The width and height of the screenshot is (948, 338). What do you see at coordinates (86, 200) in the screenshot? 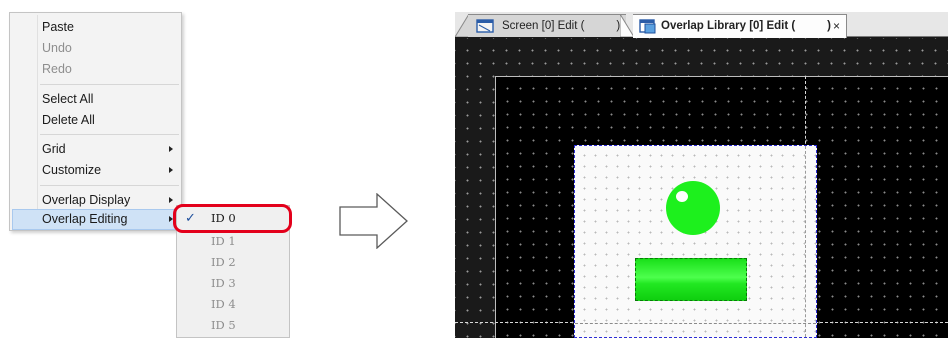
I see `menu-item-label: Overlap Display` at bounding box center [86, 200].